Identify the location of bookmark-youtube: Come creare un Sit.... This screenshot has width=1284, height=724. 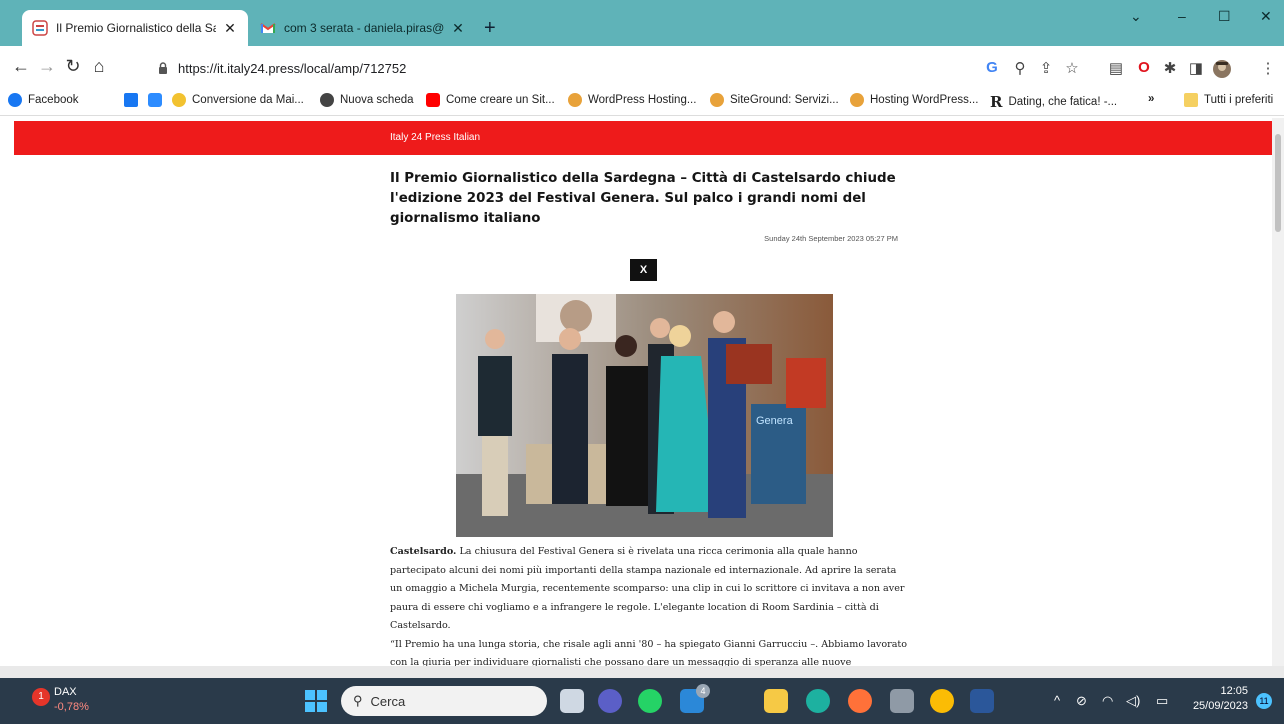
(490, 100).